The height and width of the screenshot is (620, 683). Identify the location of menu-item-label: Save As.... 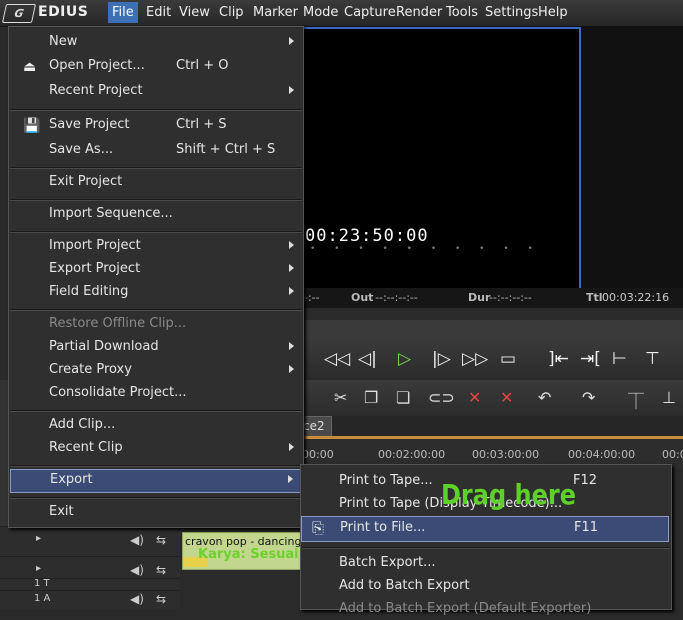
(81, 149).